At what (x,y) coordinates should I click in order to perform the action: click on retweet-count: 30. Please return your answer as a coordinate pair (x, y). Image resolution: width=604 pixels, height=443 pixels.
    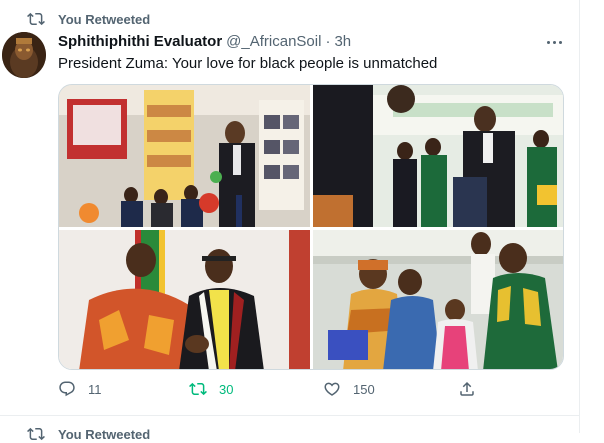
    Looking at the image, I should click on (226, 389).